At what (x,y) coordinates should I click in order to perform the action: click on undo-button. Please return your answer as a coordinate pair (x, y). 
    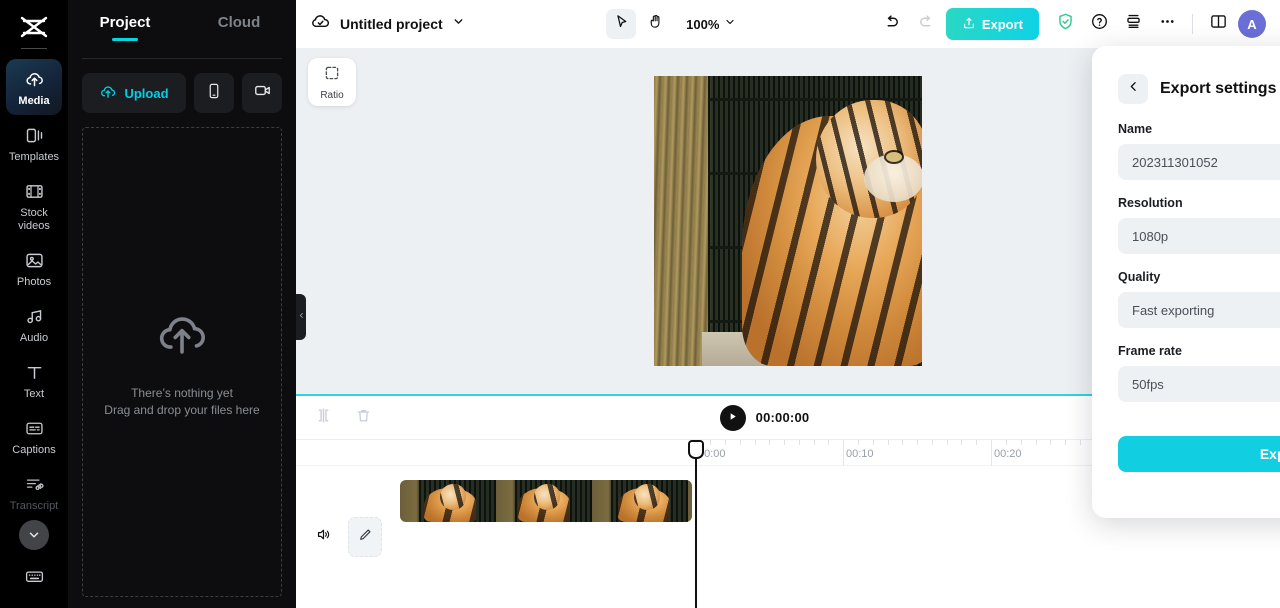
    Looking at the image, I should click on (892, 24).